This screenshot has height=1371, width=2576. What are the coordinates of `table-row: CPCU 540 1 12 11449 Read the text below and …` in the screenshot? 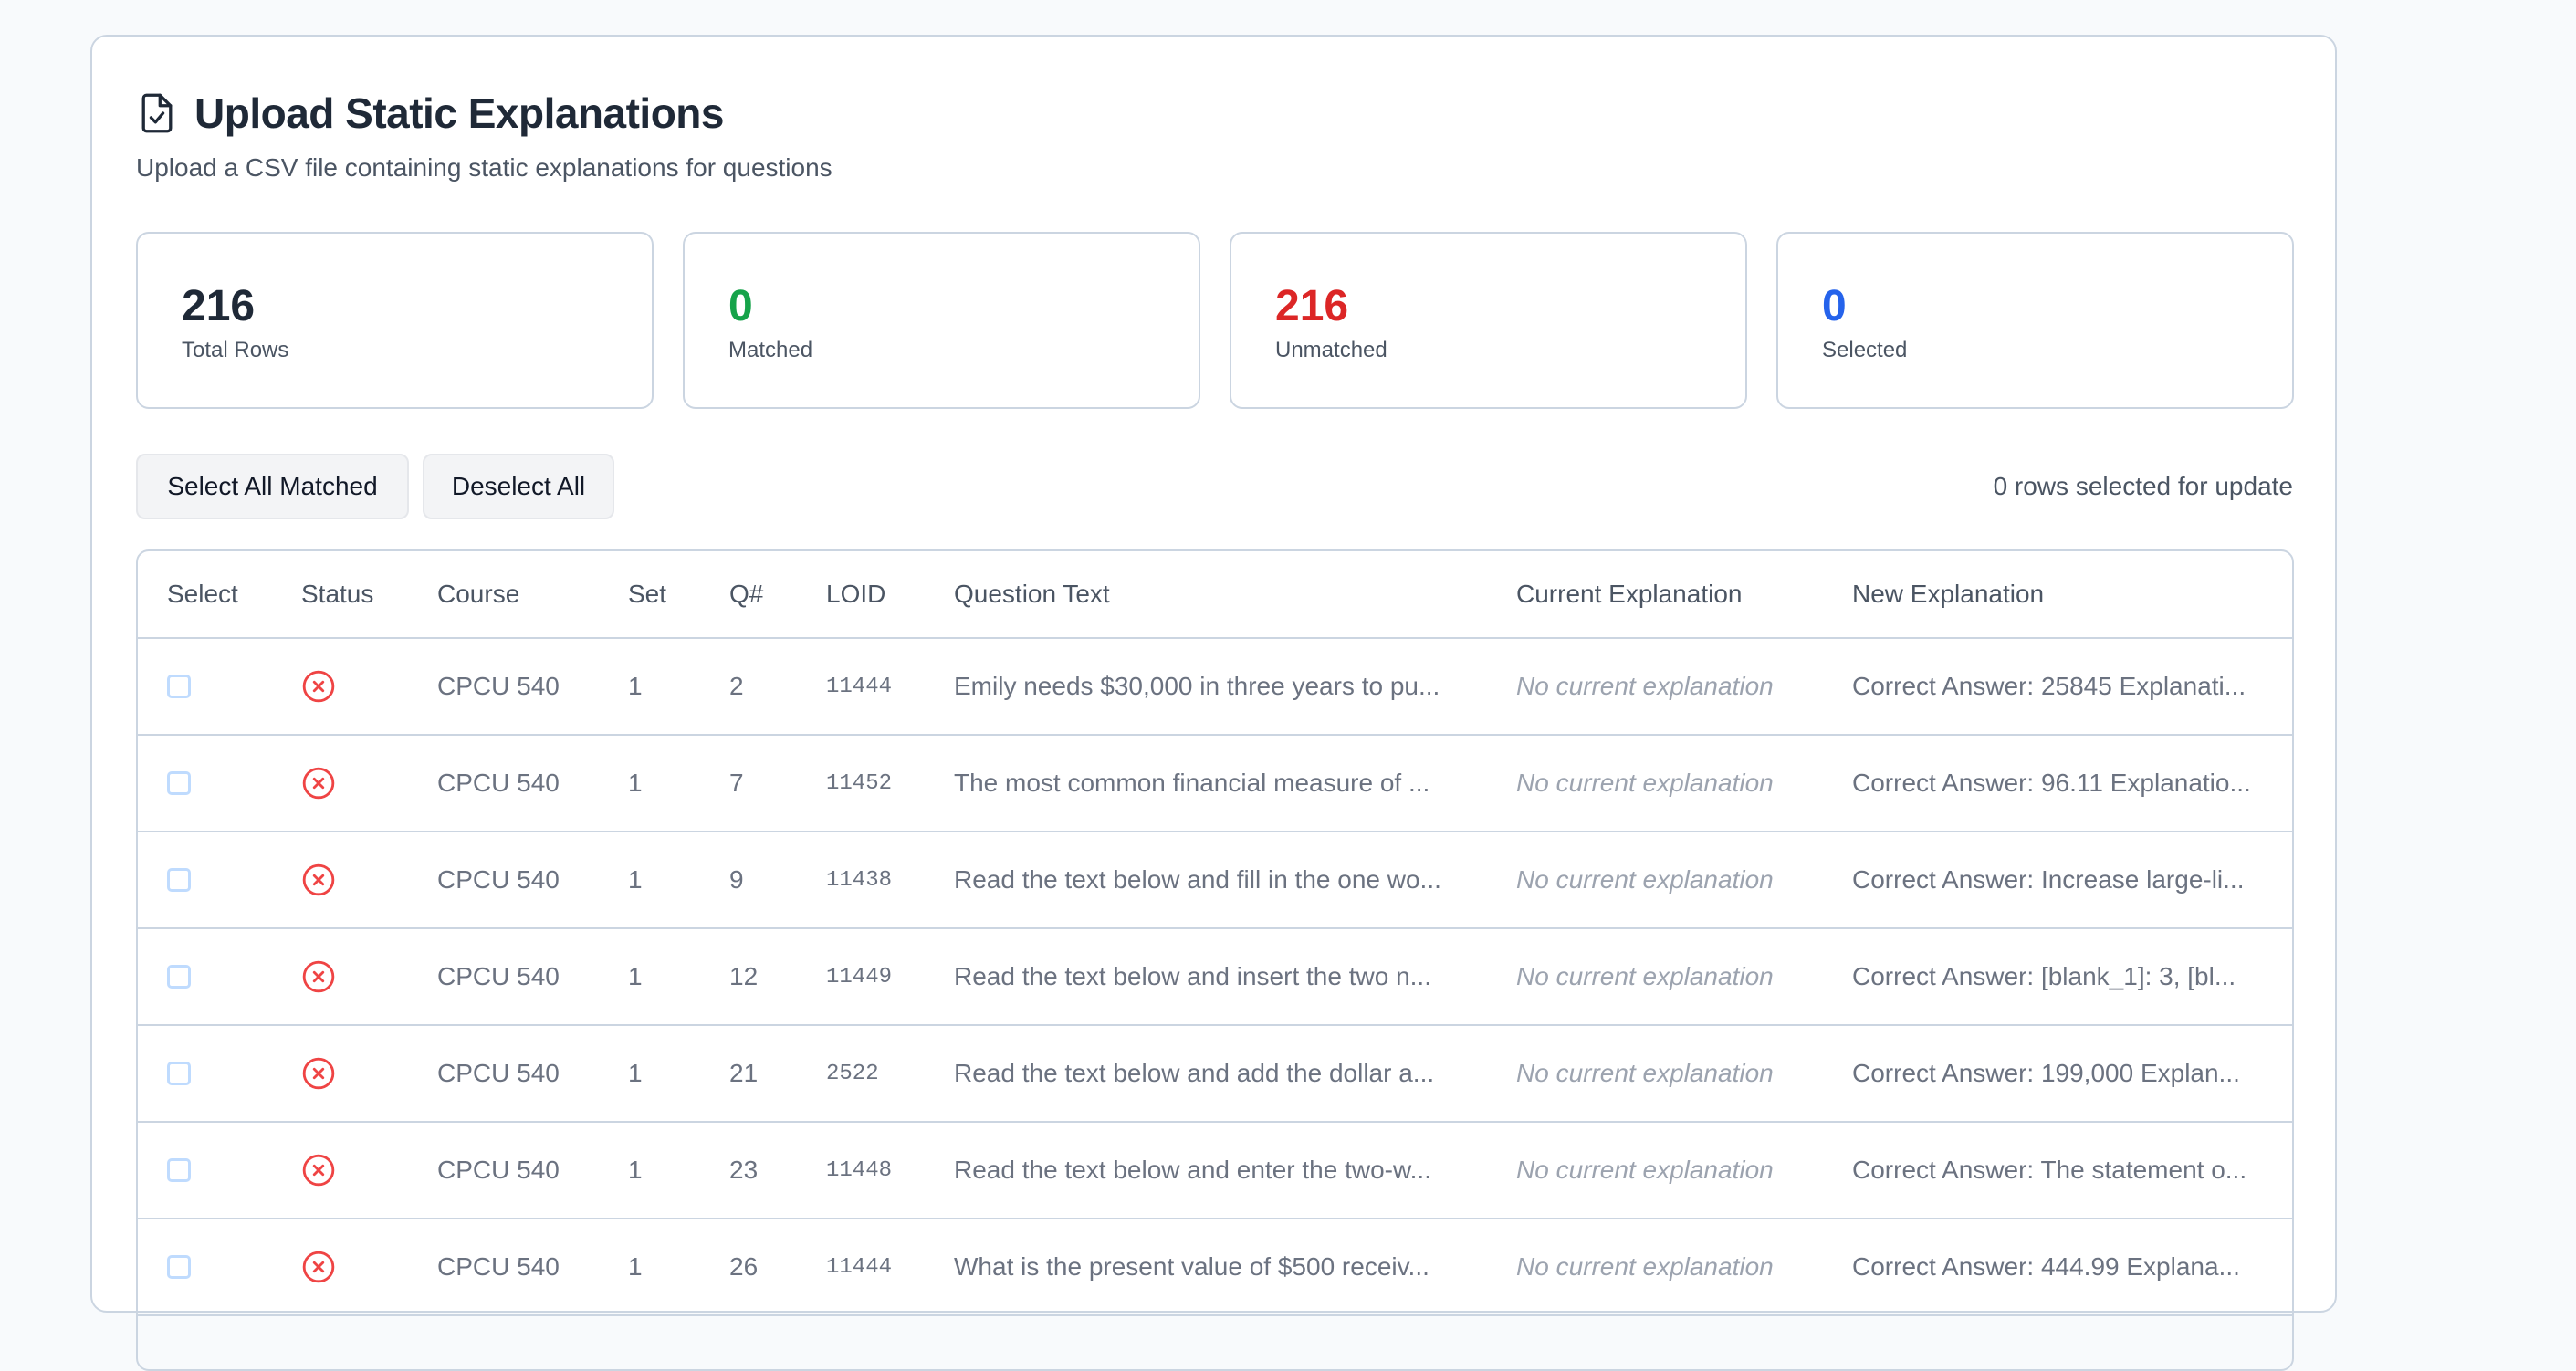 It's located at (1215, 977).